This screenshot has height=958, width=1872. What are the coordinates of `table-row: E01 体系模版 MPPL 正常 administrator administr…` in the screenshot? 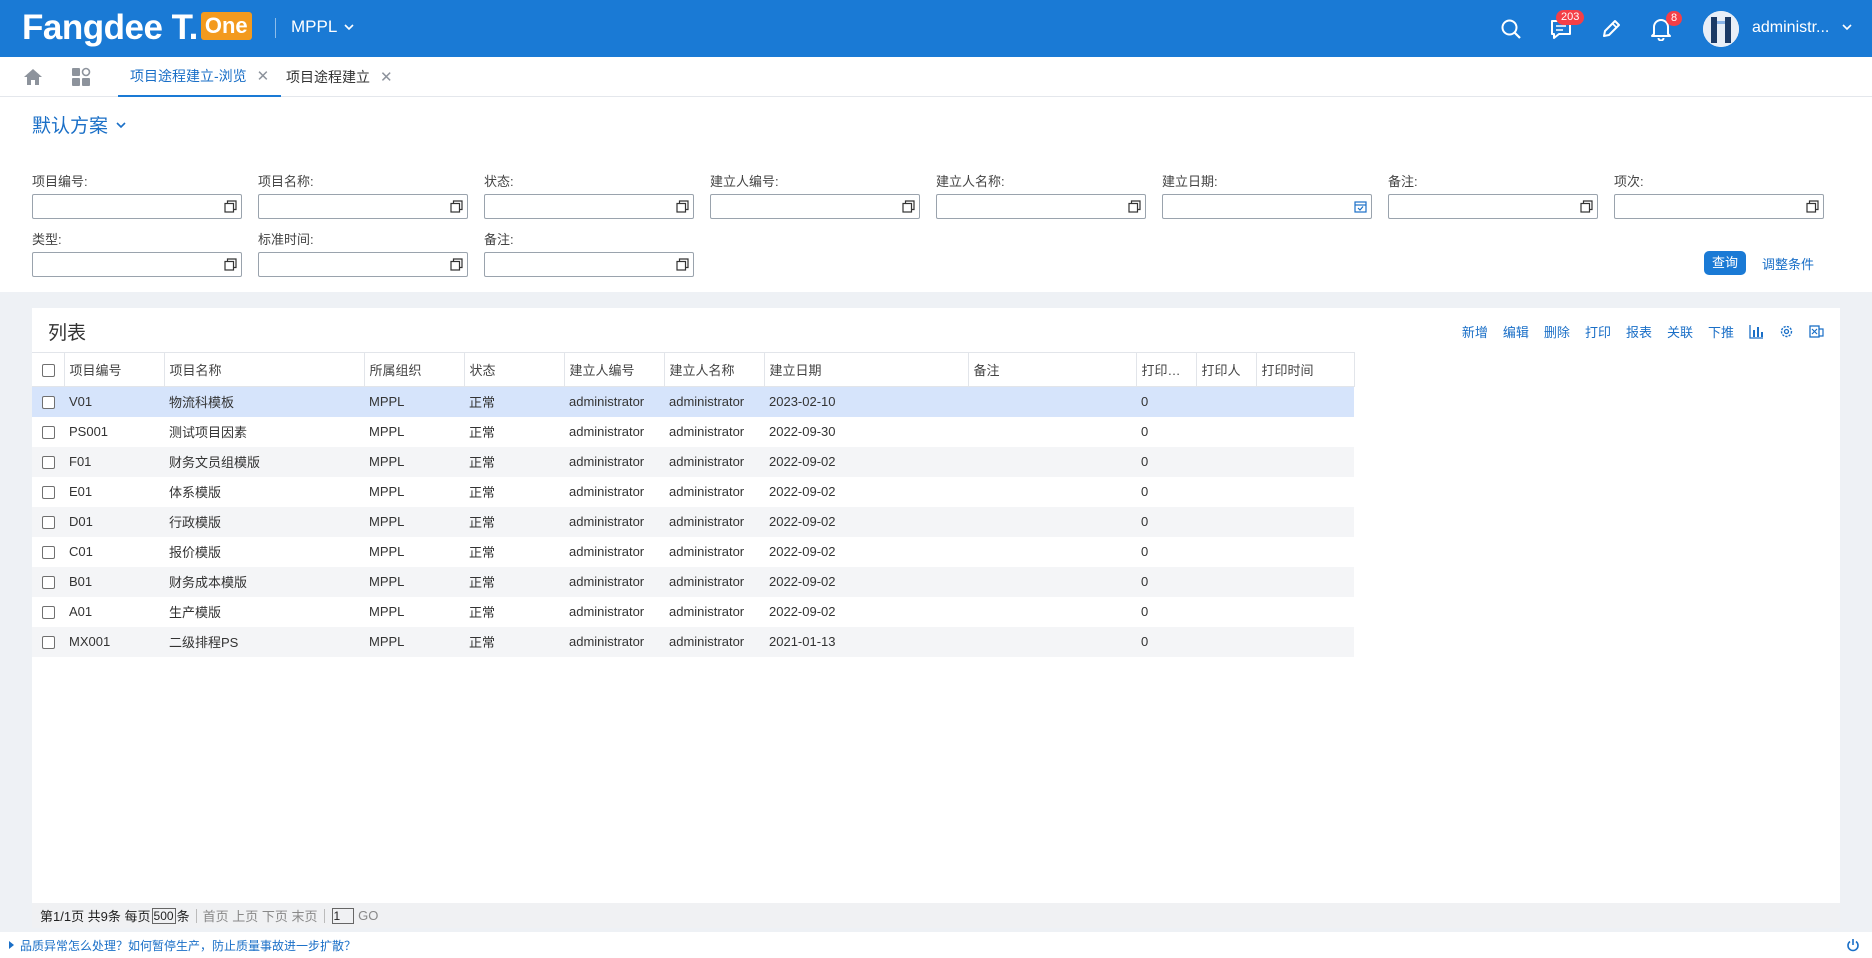 It's located at (693, 492).